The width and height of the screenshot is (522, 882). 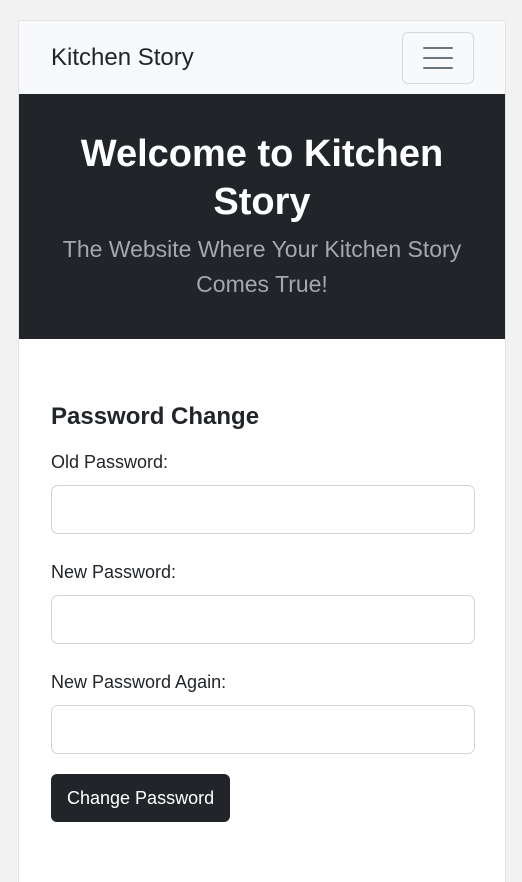 I want to click on hero-title: Welcome to Kitchen Story, so click(x=262, y=178).